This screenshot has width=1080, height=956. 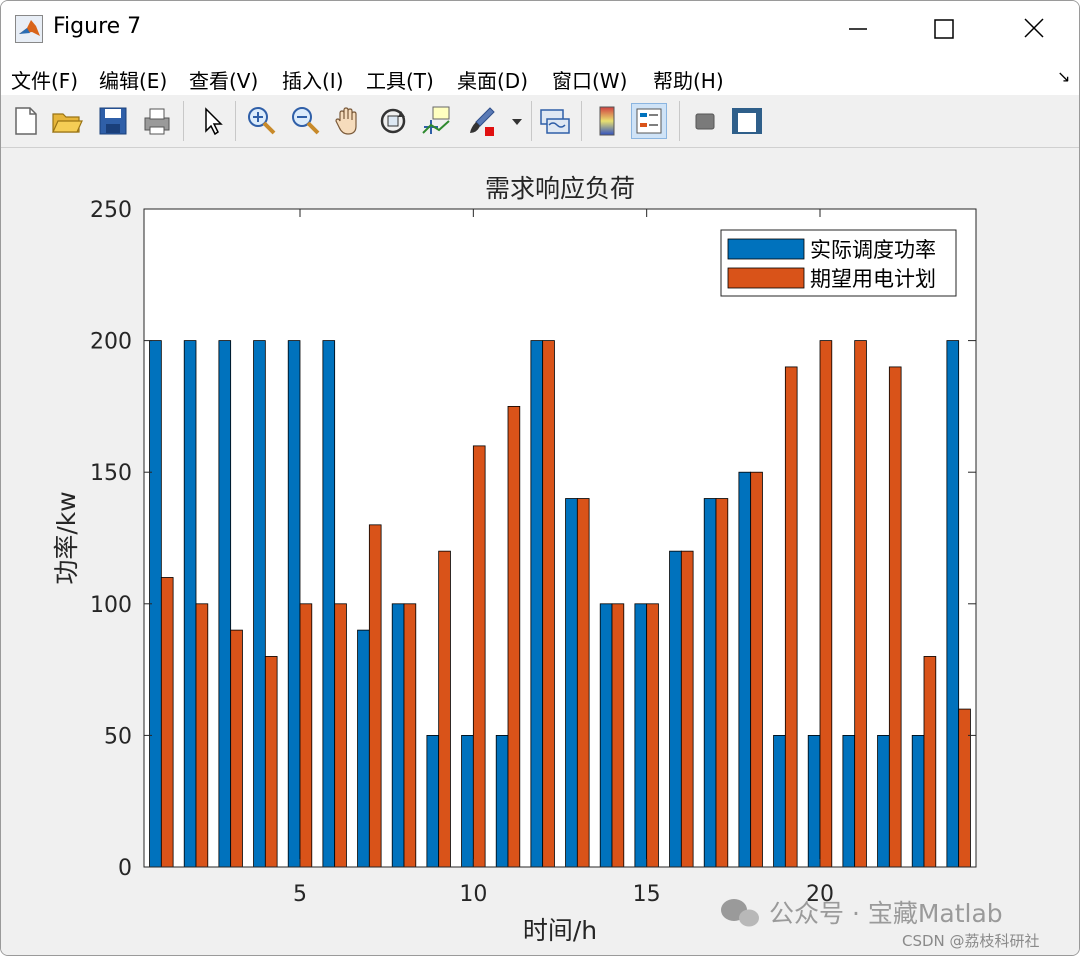 What do you see at coordinates (202, 735) in the screenshot?
I see `bar-series2-h2` at bounding box center [202, 735].